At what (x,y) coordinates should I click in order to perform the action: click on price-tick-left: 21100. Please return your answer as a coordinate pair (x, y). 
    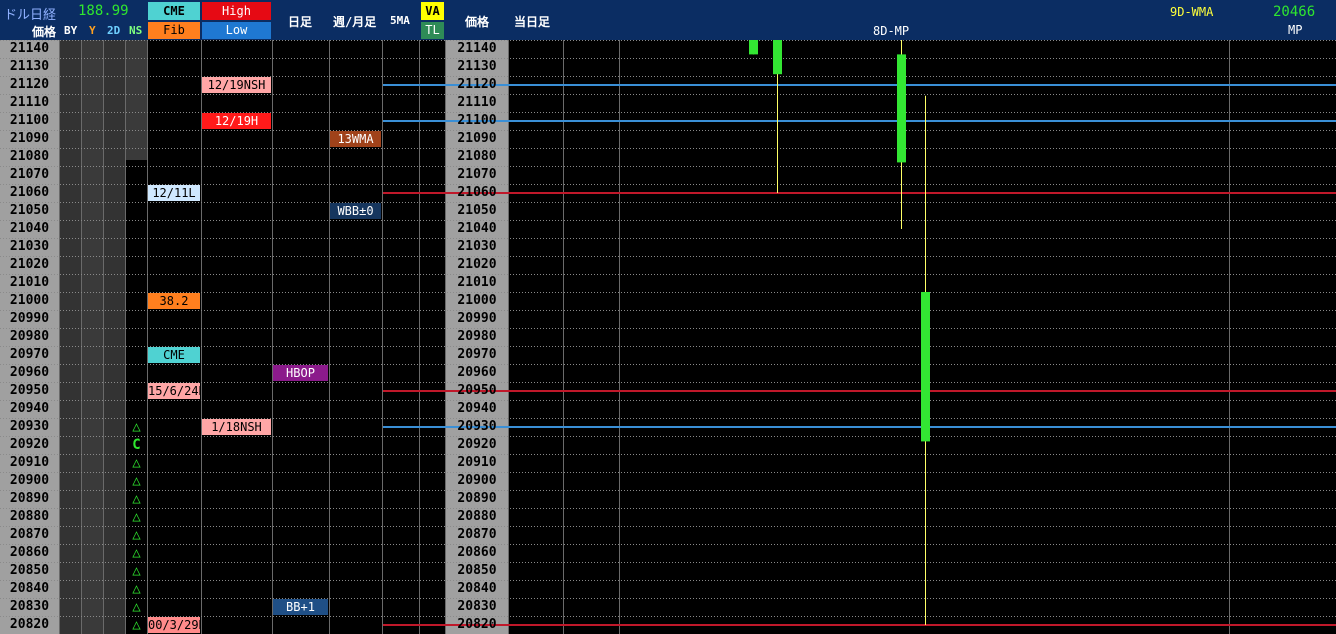
    Looking at the image, I should click on (29, 120).